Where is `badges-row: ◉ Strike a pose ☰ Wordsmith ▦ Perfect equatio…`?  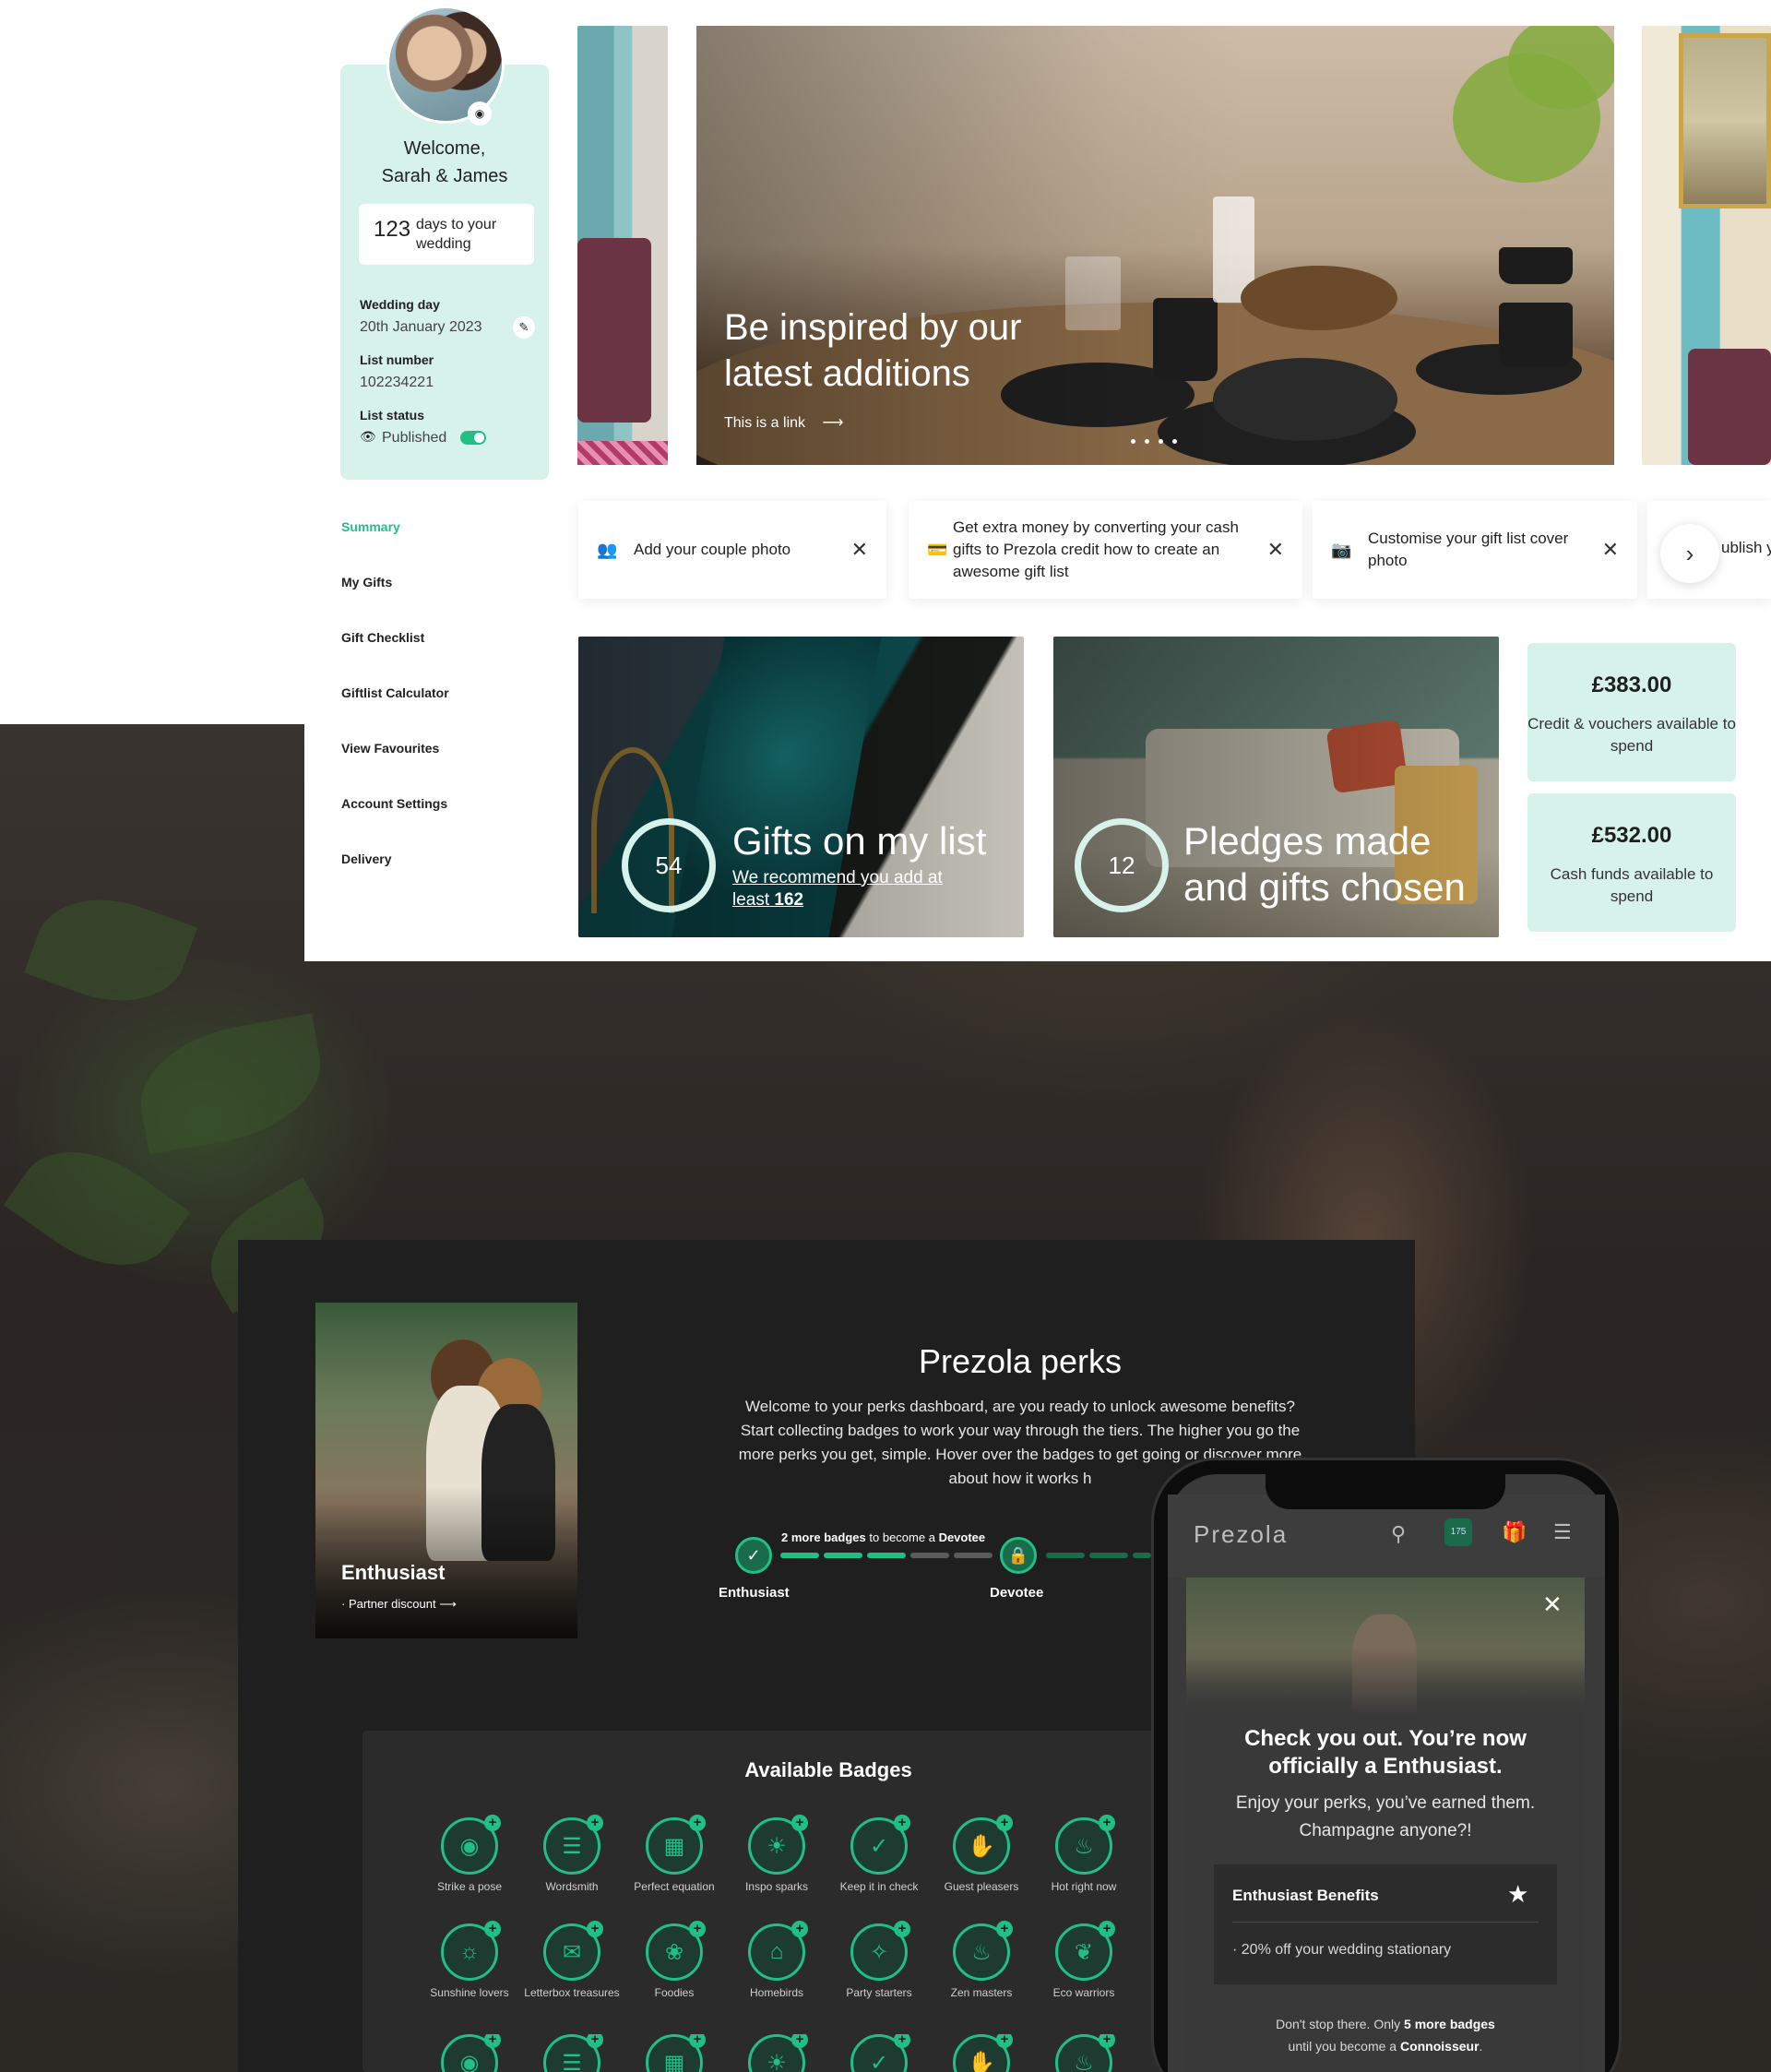 badges-row: ◉ Strike a pose ☰ Wordsmith ▦ Perfect equatio… is located at coordinates (788, 1857).